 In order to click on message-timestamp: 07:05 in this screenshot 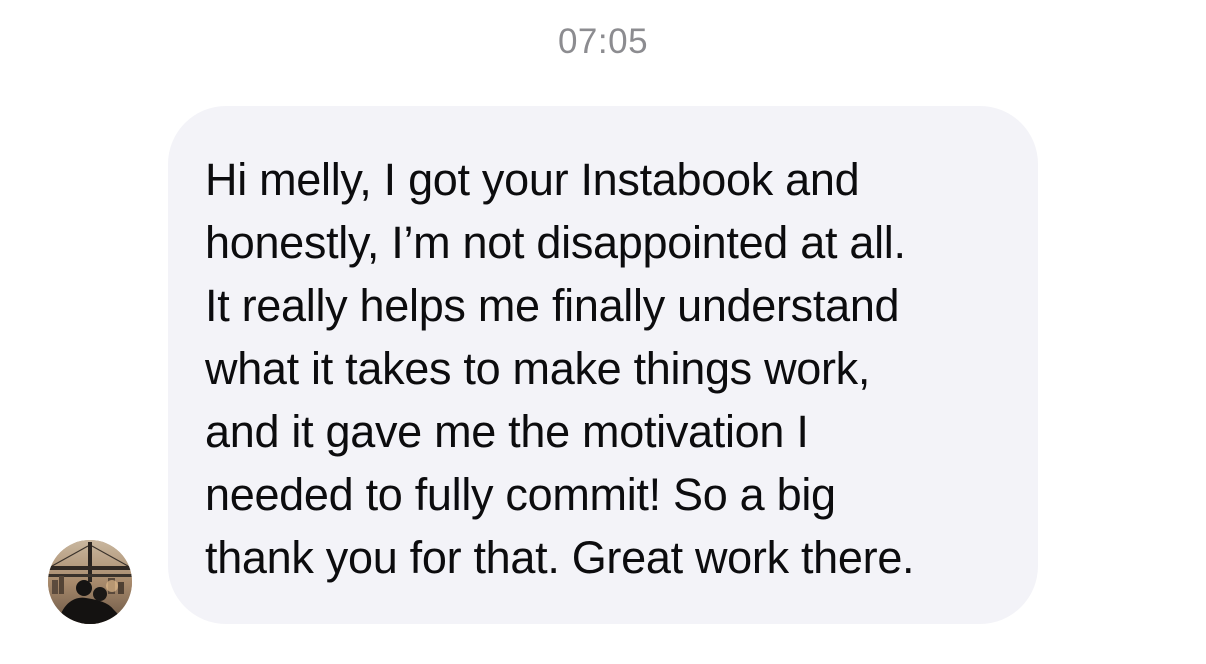, I will do `click(603, 41)`.